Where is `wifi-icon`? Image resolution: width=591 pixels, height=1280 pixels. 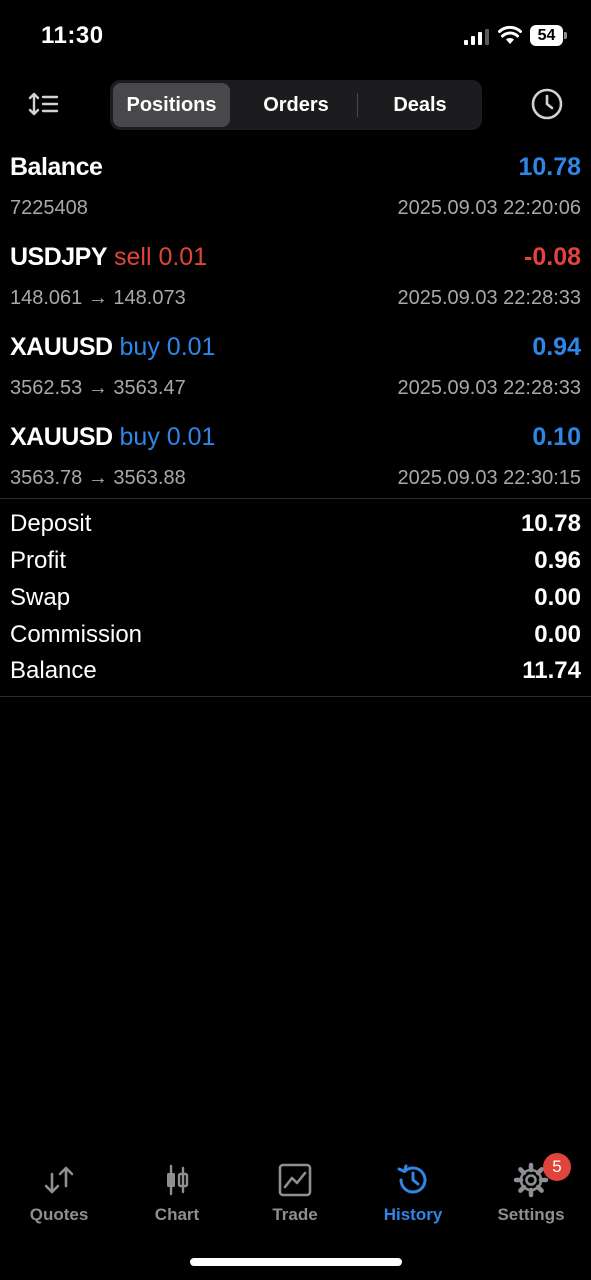 wifi-icon is located at coordinates (510, 34).